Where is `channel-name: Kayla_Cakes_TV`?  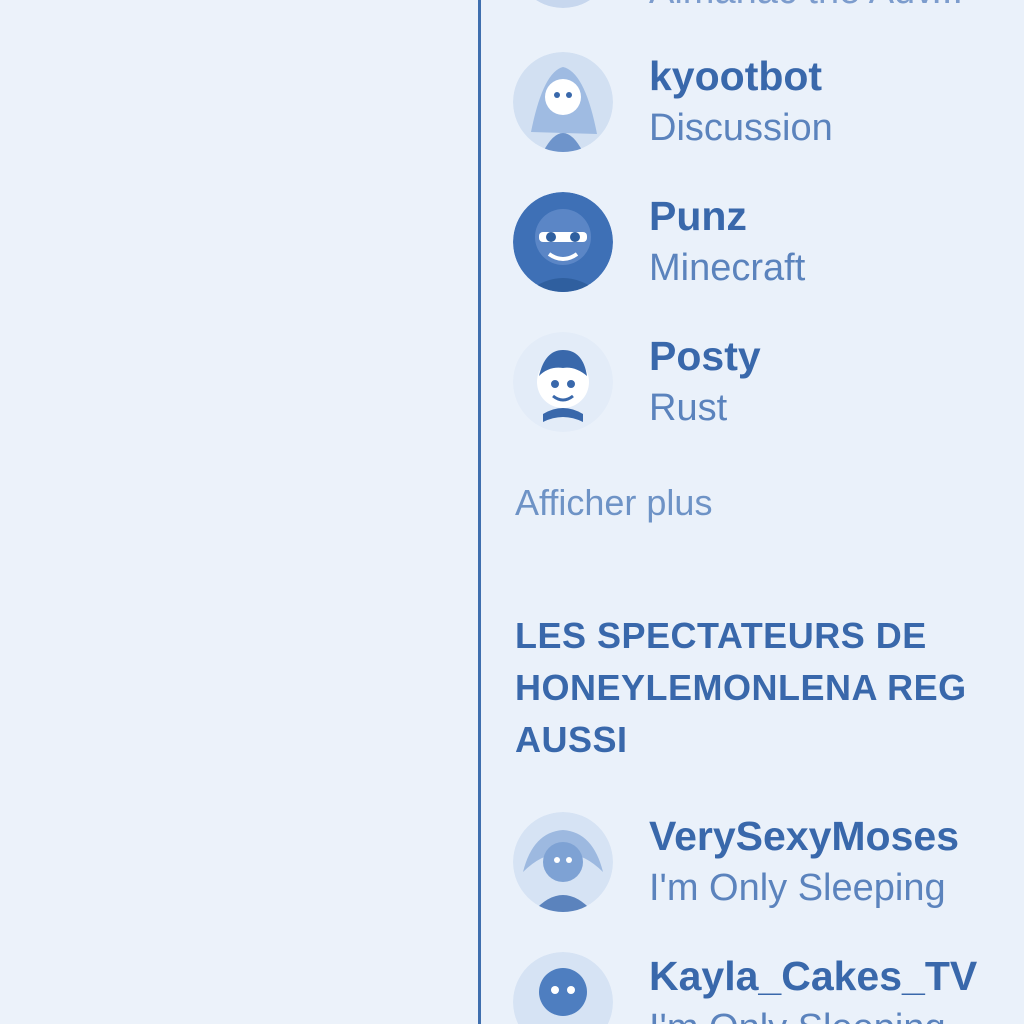
channel-name: Kayla_Cakes_TV is located at coordinates (813, 976).